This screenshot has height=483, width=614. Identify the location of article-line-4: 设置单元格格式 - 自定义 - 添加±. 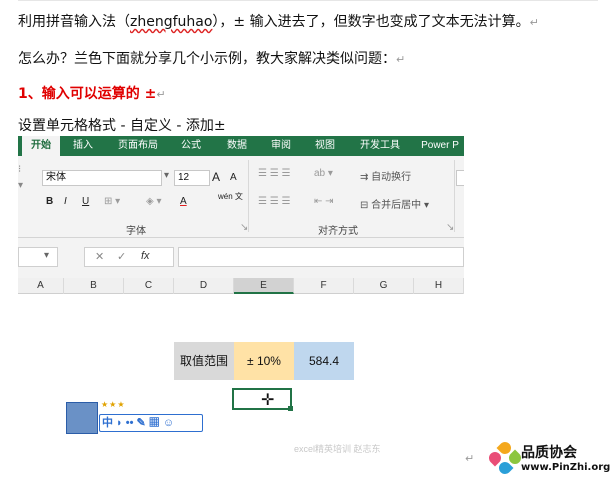
(122, 126).